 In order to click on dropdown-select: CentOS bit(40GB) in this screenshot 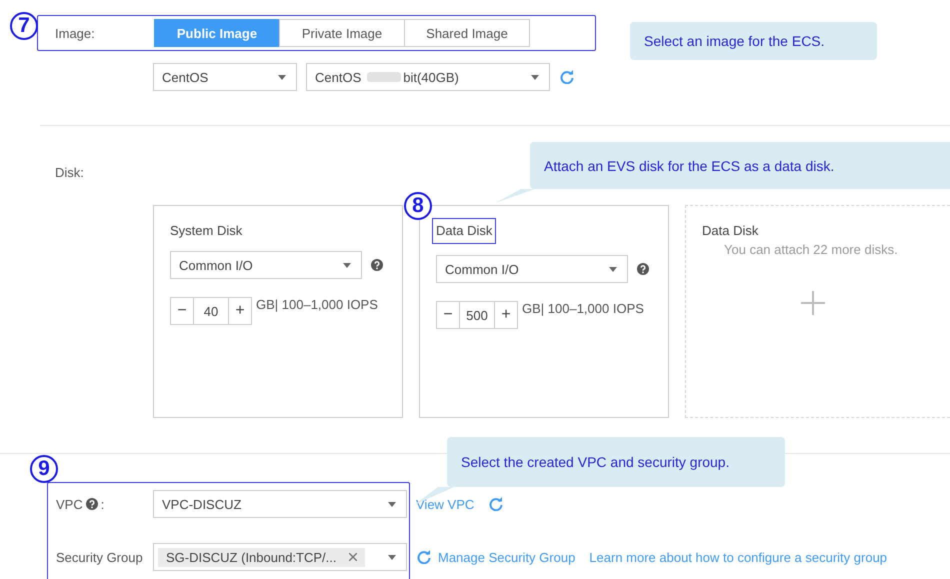, I will do `click(428, 77)`.